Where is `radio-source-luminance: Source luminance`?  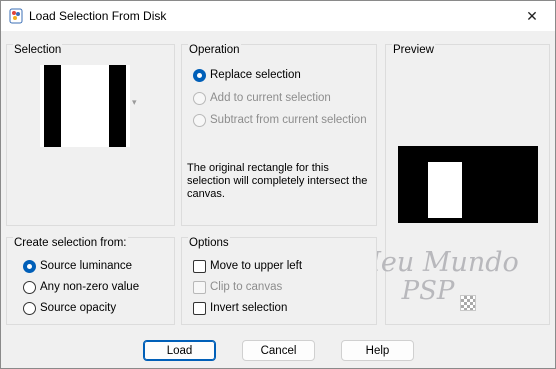 radio-source-luminance: Source luminance is located at coordinates (77, 266).